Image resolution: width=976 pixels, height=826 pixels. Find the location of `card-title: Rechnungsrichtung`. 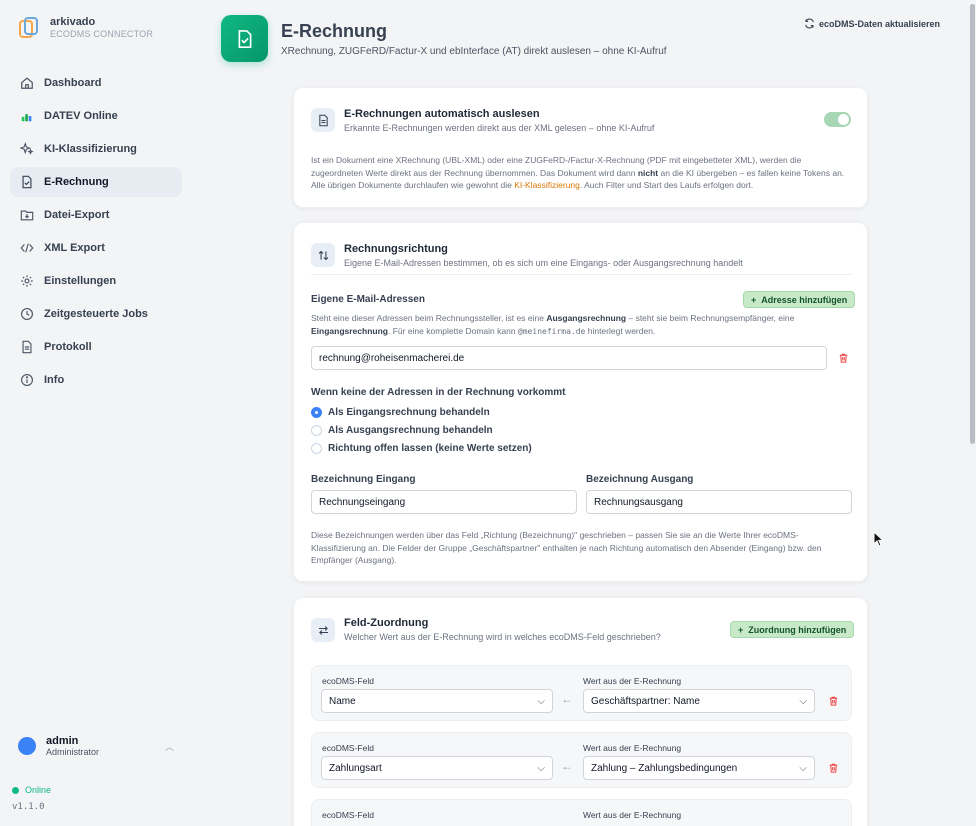

card-title: Rechnungsrichtung is located at coordinates (396, 249).